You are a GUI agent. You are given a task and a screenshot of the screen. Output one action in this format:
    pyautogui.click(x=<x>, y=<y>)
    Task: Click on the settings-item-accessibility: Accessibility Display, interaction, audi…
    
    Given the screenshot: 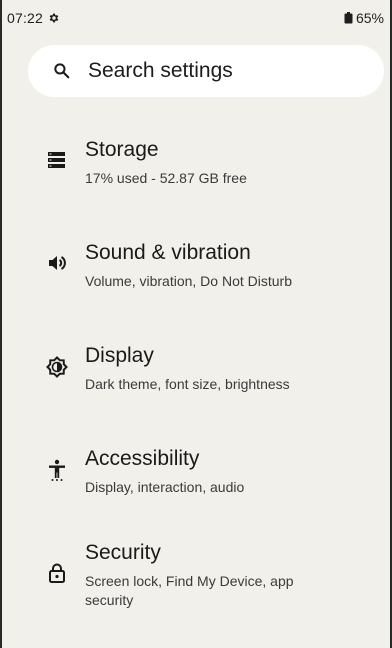 What is the action you would take?
    pyautogui.click(x=196, y=482)
    